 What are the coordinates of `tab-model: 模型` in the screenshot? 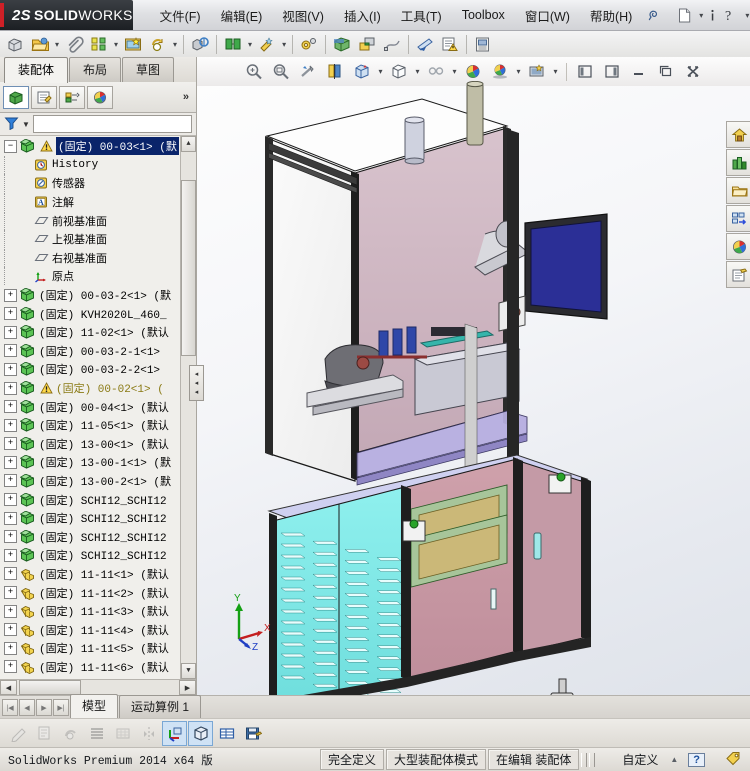 It's located at (94, 706).